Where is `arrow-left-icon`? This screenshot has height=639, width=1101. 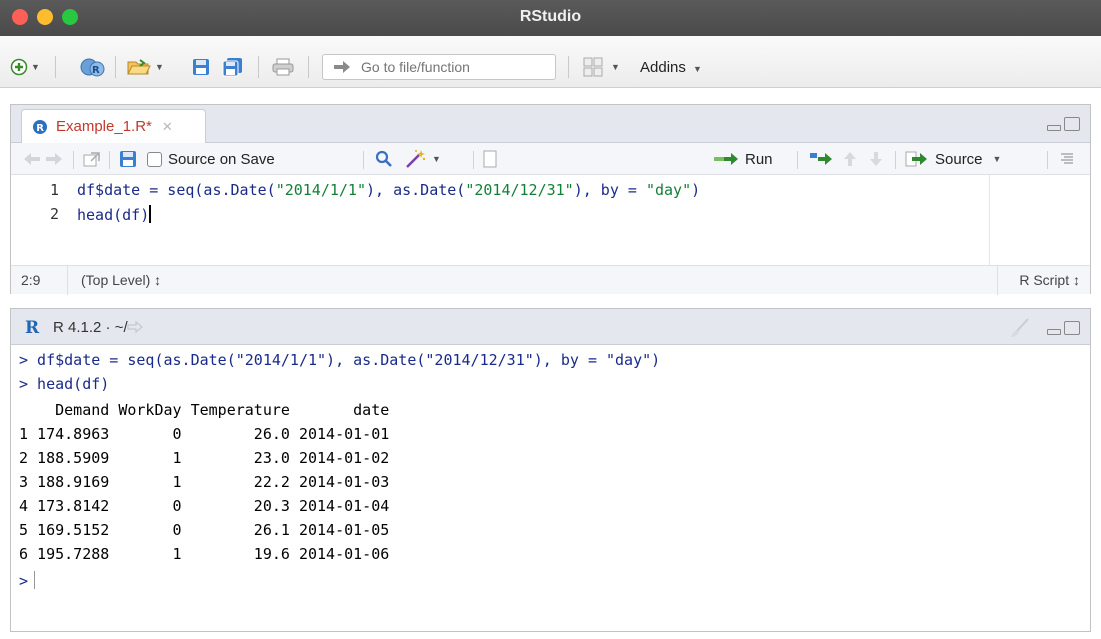 arrow-left-icon is located at coordinates (32, 159).